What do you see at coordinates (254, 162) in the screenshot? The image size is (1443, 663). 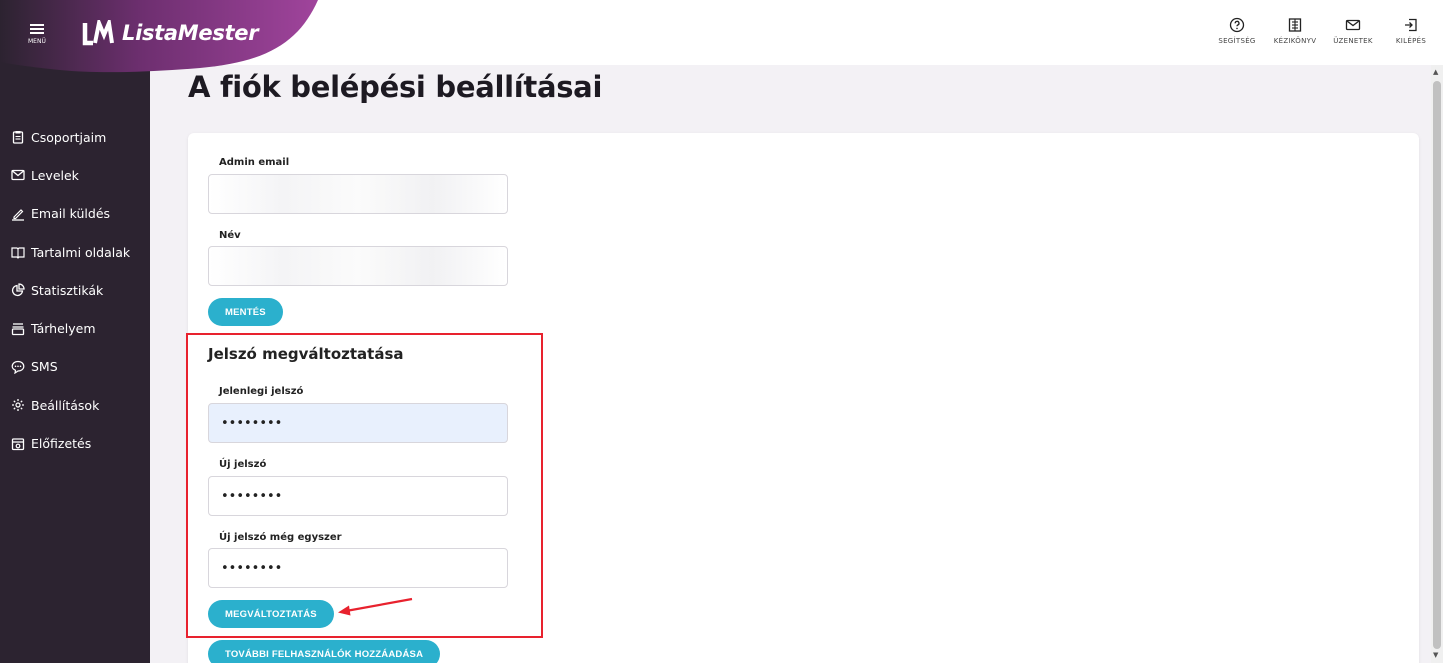 I see `admin-email-label: Admin email` at bounding box center [254, 162].